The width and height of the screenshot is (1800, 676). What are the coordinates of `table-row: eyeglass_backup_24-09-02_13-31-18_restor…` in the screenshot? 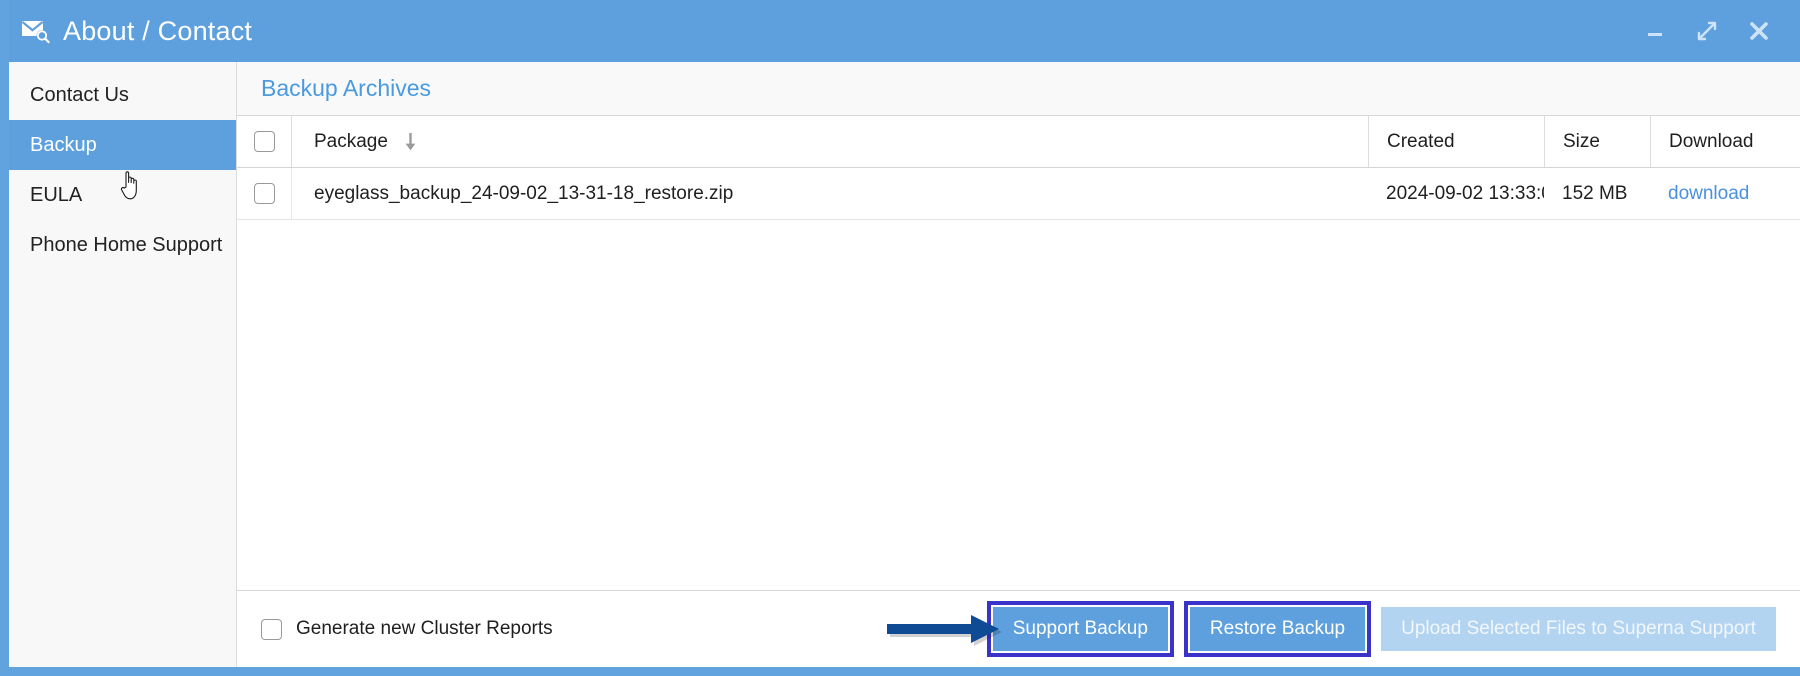 It's located at (1018, 194).